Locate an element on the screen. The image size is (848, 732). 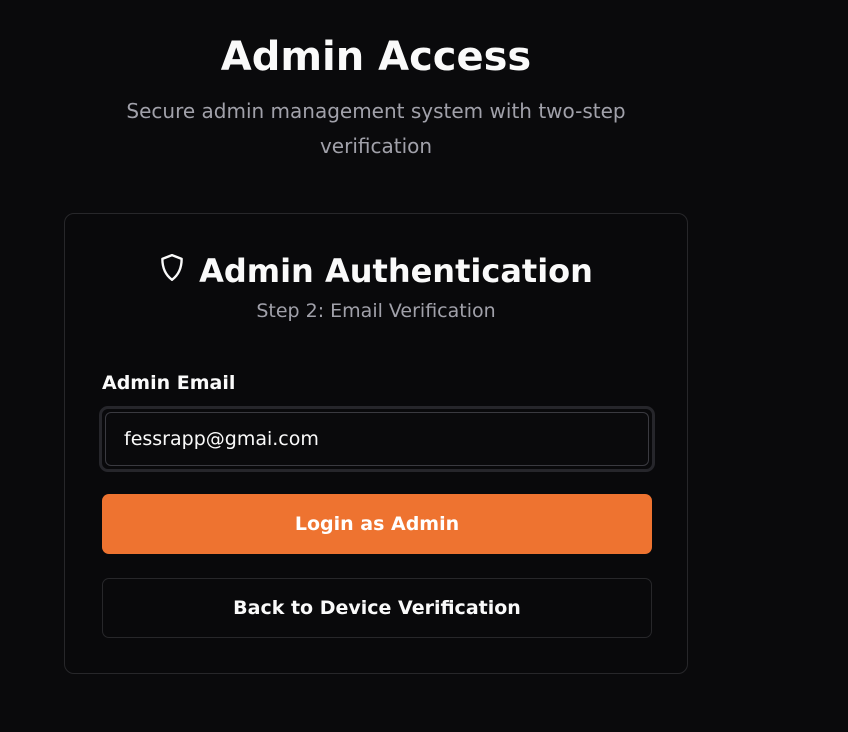
email-label: Admin Email is located at coordinates (169, 383).